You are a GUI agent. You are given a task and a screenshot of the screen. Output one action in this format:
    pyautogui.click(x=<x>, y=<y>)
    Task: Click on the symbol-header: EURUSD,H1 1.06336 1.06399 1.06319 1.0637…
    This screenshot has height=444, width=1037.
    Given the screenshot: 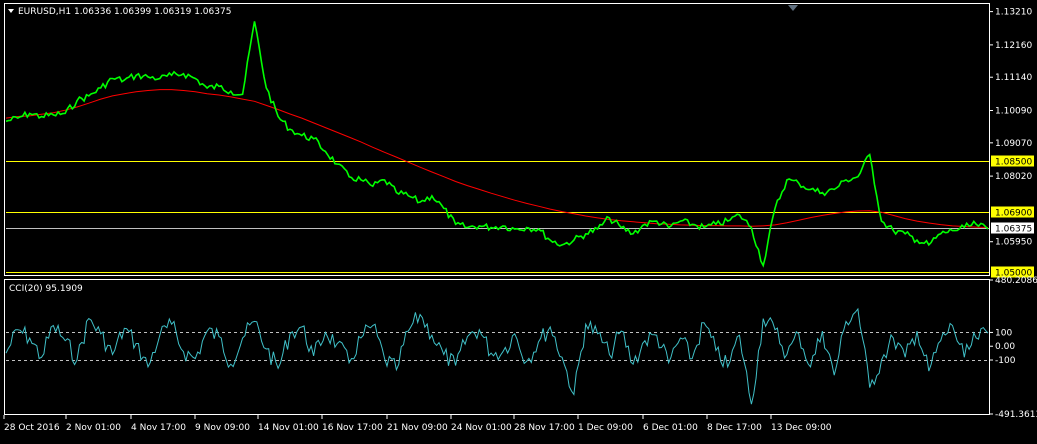 What is the action you would take?
    pyautogui.click(x=124, y=12)
    